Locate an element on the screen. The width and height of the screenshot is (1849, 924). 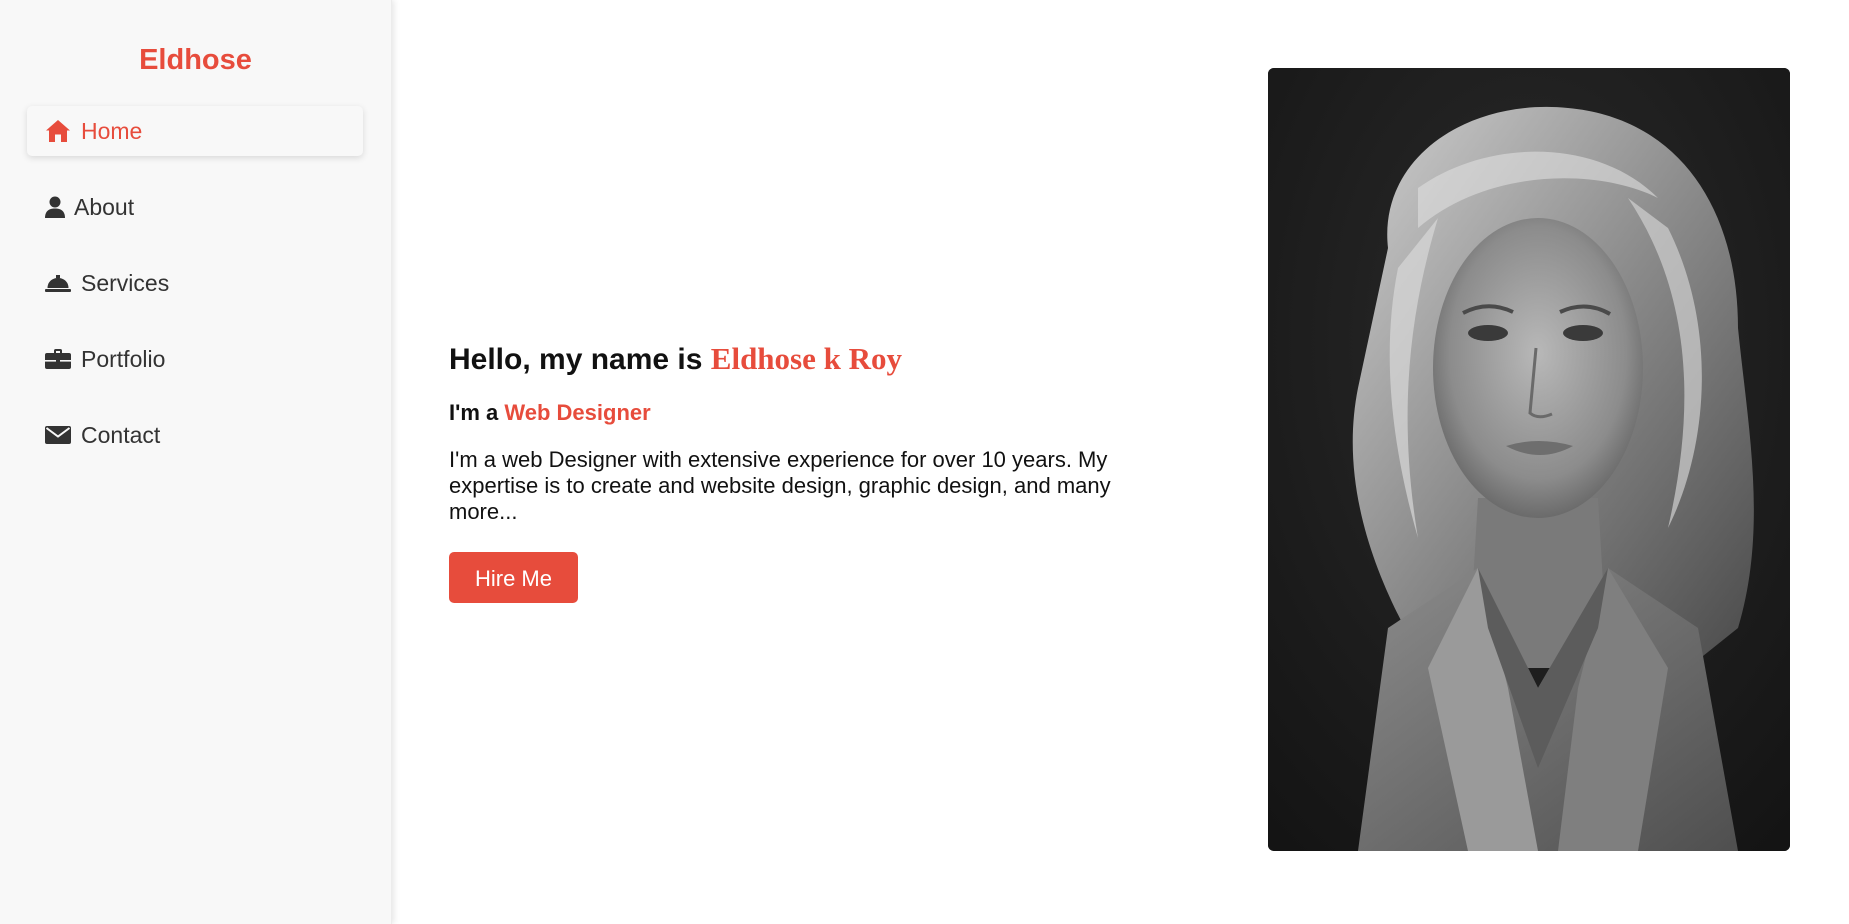
hero-role-prefix: I'm a is located at coordinates (474, 412).